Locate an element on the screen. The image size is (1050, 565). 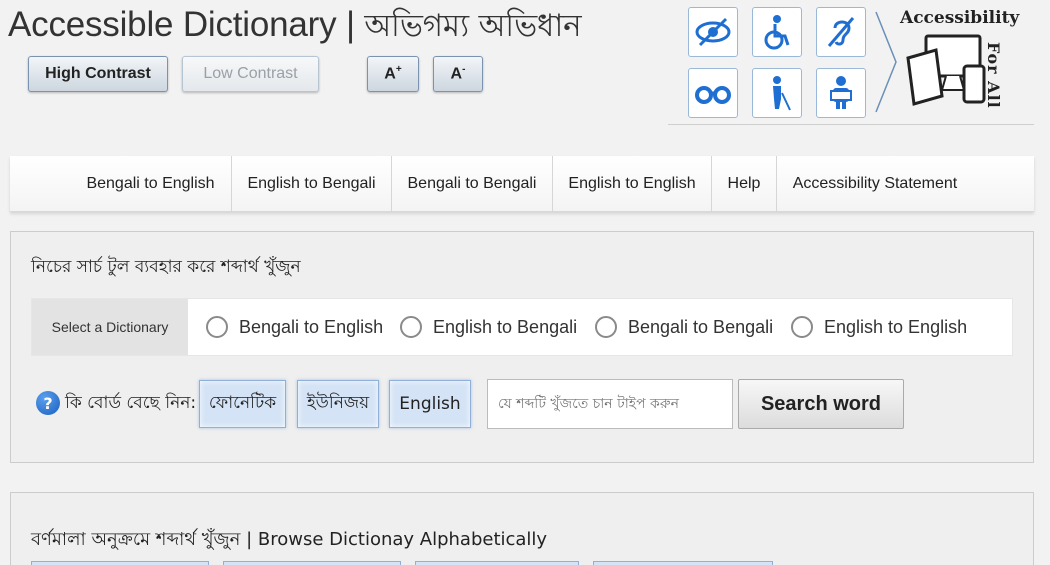
radio-bengali-to-bengali: Bengali to Bengali is located at coordinates (684, 327).